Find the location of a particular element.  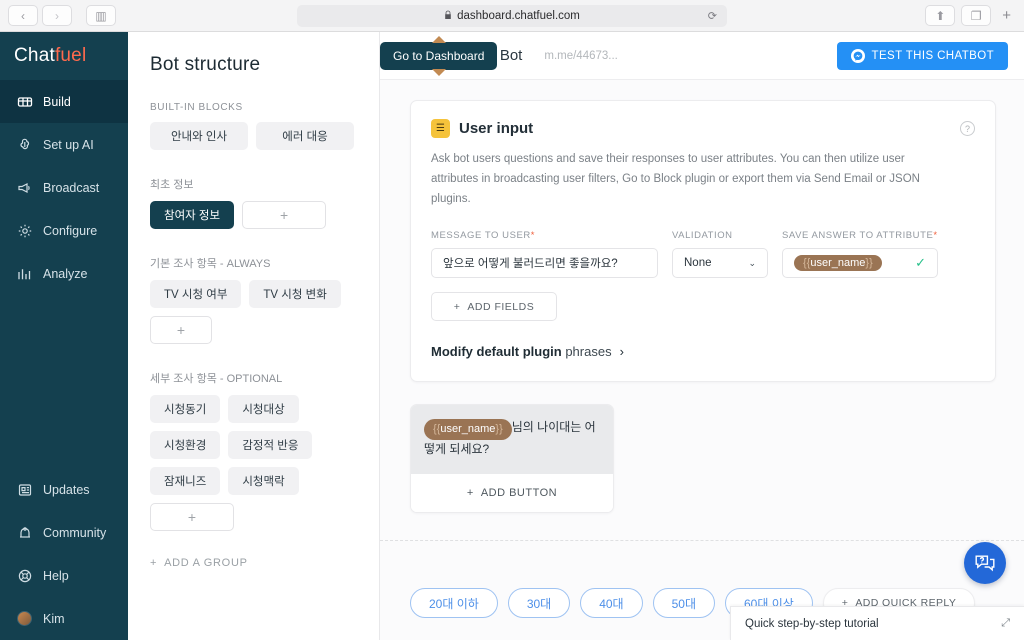

block-chip: TV 시청 변화 is located at coordinates (295, 294).